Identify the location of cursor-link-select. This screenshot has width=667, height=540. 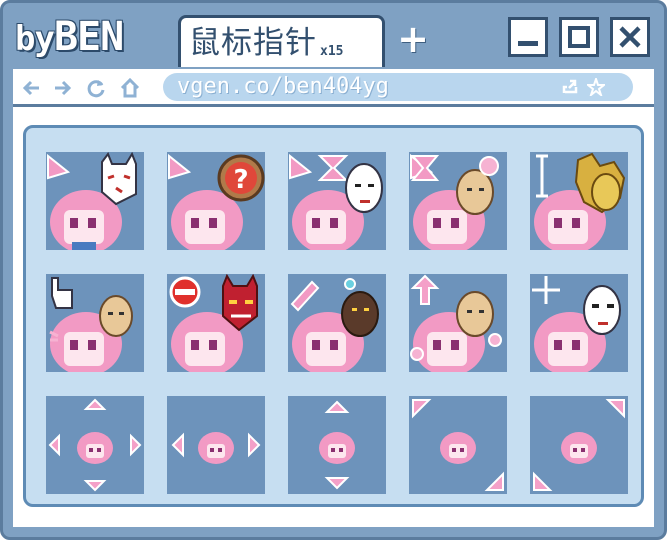
(95, 323).